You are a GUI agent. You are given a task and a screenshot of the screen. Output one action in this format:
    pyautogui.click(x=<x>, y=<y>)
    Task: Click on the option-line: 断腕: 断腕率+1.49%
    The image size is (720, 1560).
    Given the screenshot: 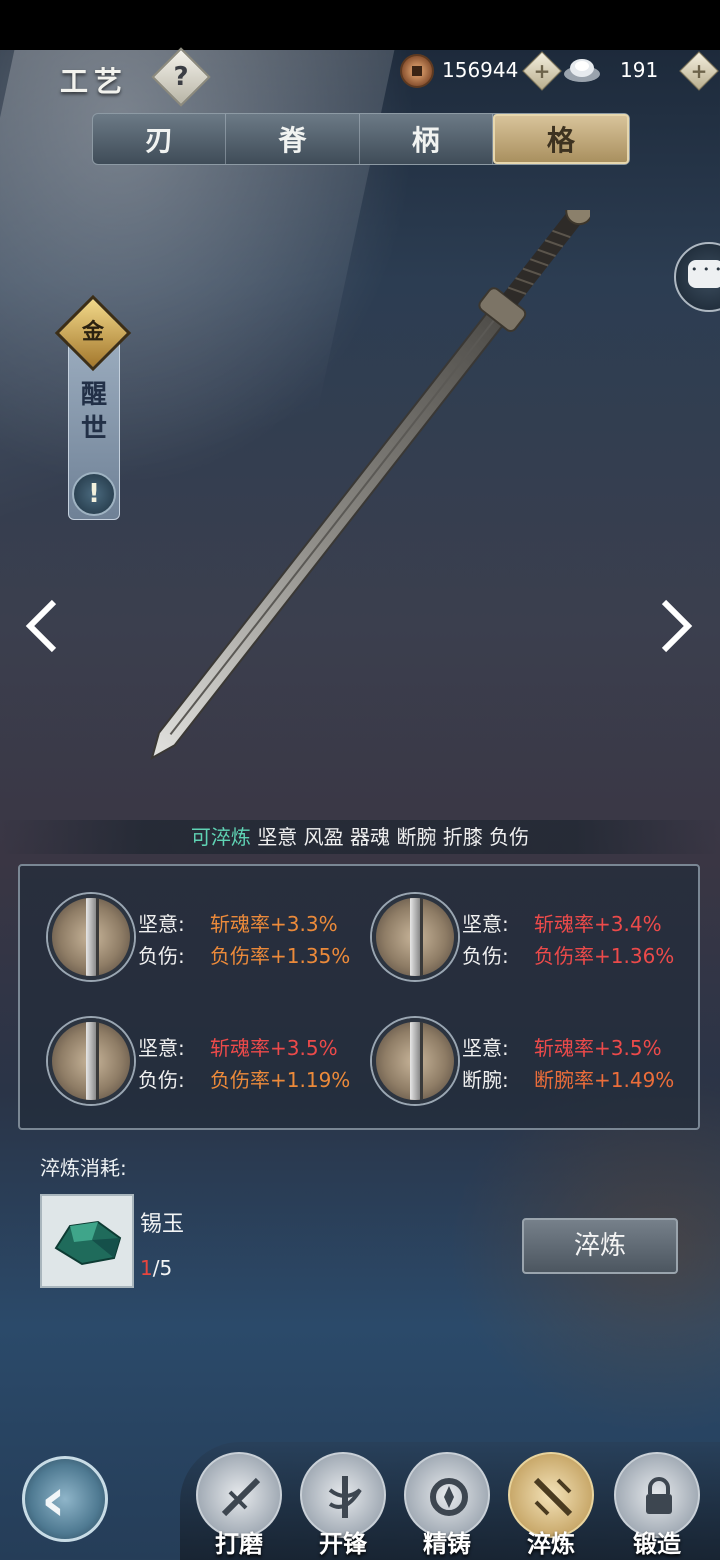 What is the action you would take?
    pyautogui.click(x=568, y=1078)
    